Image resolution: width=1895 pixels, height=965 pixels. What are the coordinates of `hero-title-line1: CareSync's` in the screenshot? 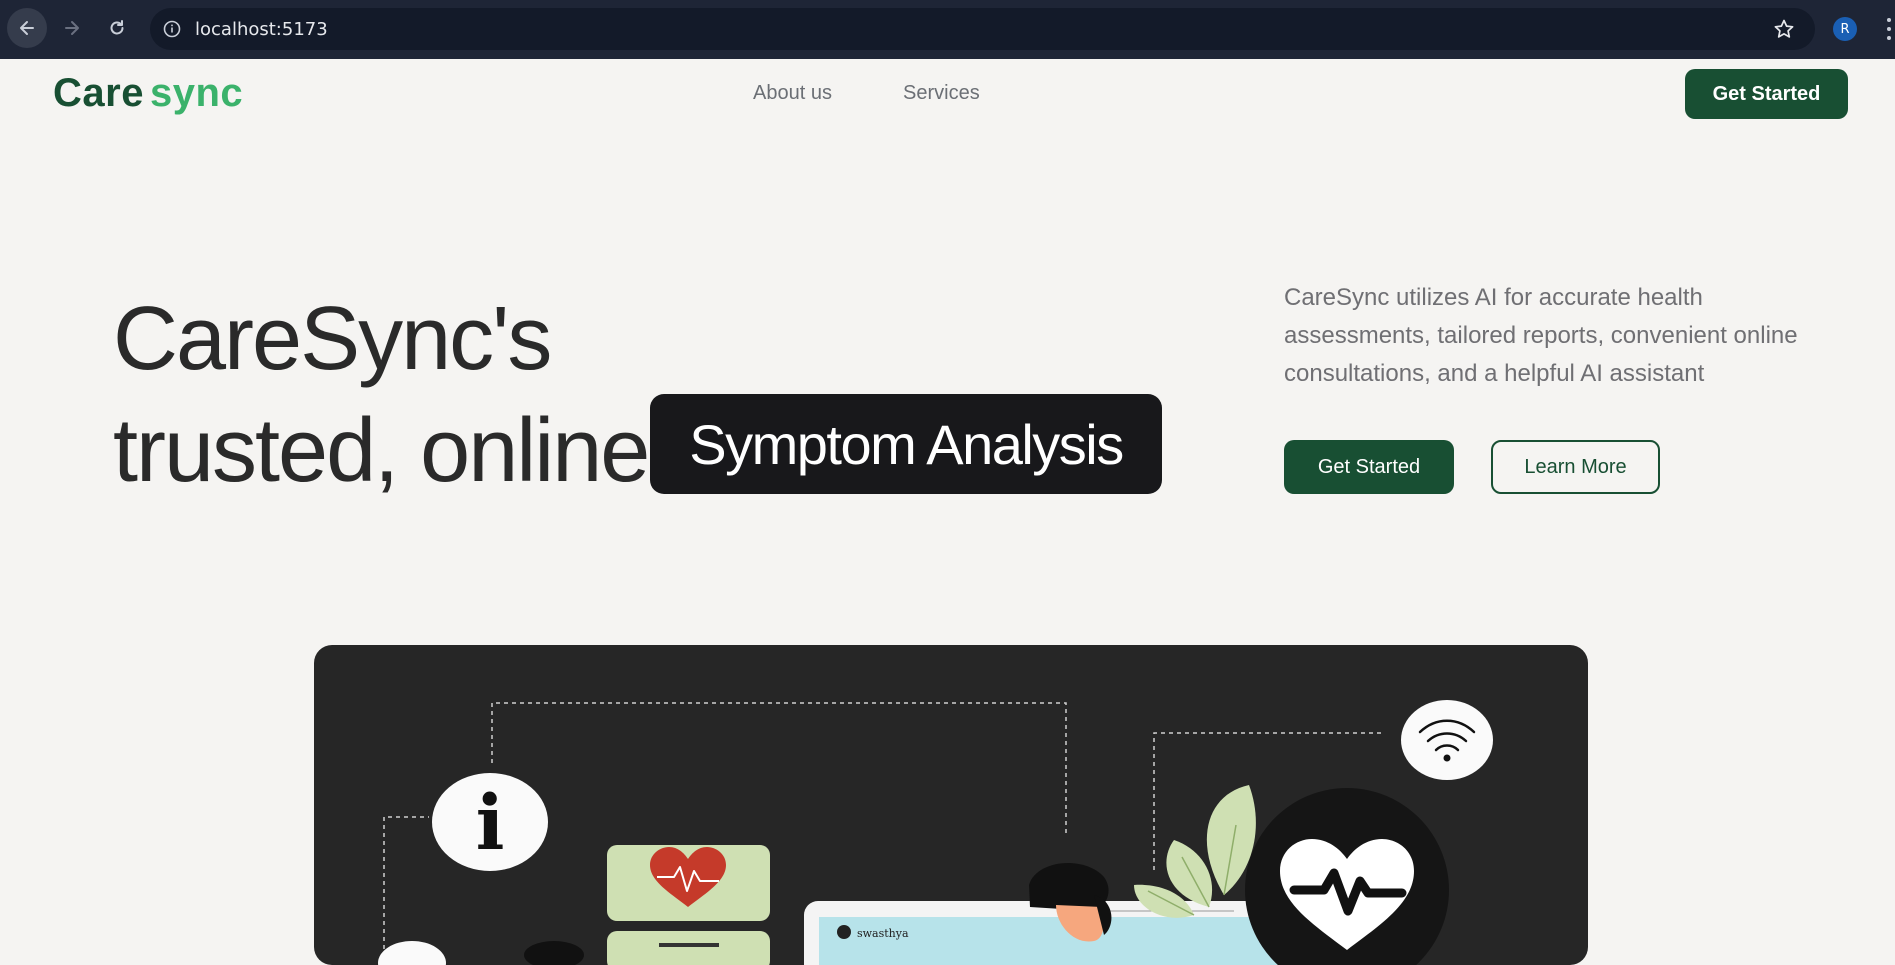 It's located at (332, 339).